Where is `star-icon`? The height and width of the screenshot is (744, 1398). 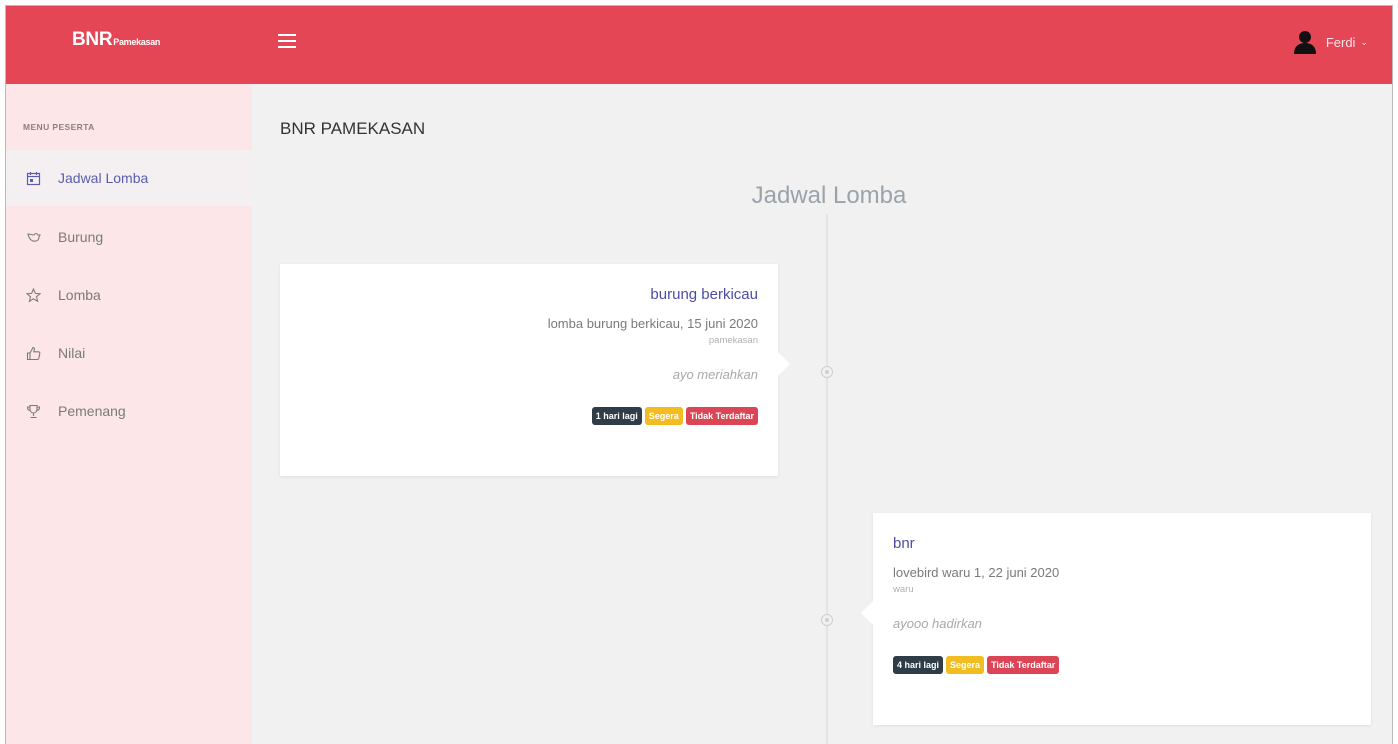
star-icon is located at coordinates (33, 295).